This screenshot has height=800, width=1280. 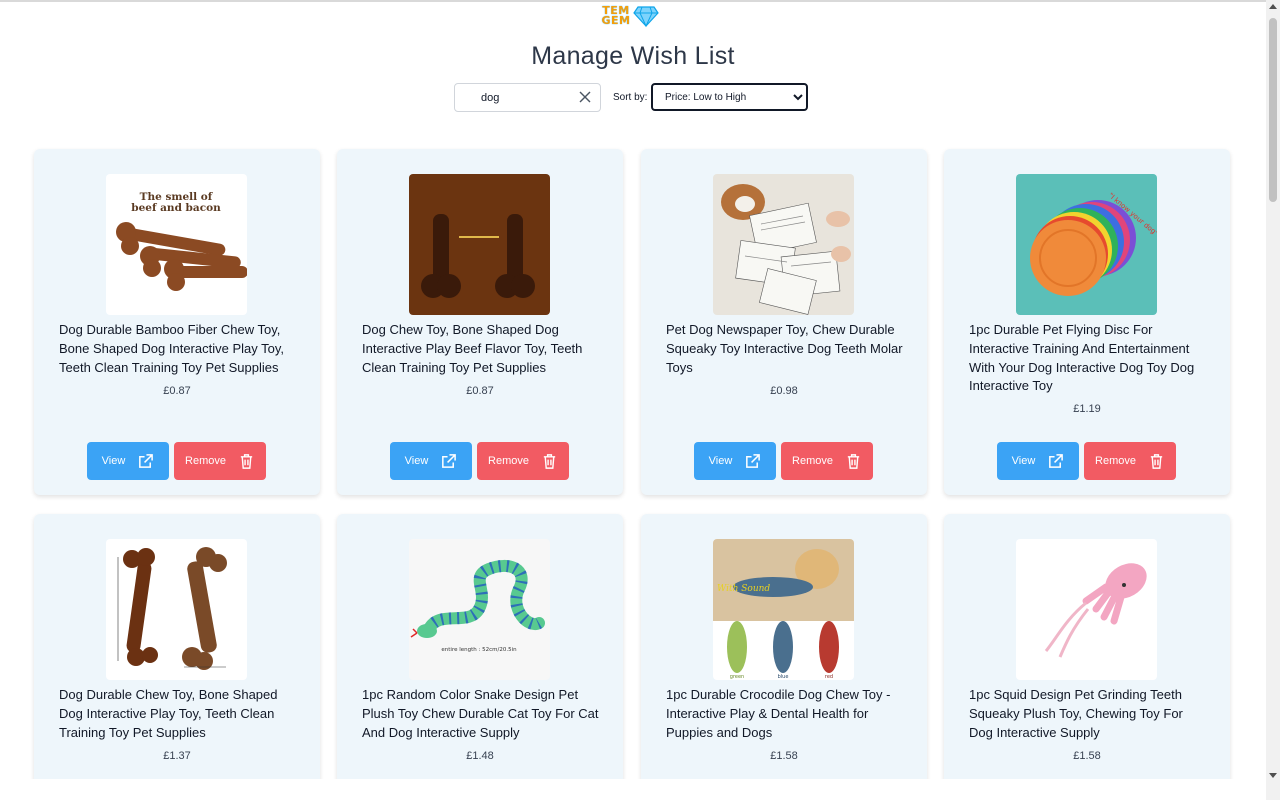 What do you see at coordinates (1273, 6) in the screenshot?
I see `scroll-up-arrow-icon` at bounding box center [1273, 6].